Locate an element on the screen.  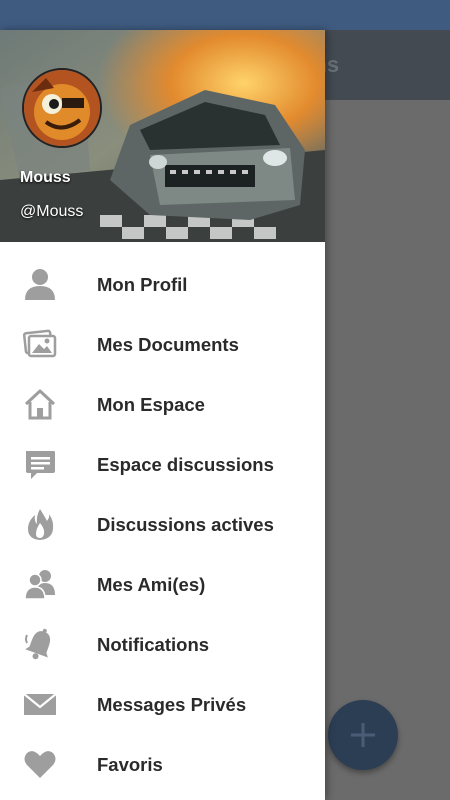
menu-item-espace-discussions: Espace discussions is located at coordinates (162, 464).